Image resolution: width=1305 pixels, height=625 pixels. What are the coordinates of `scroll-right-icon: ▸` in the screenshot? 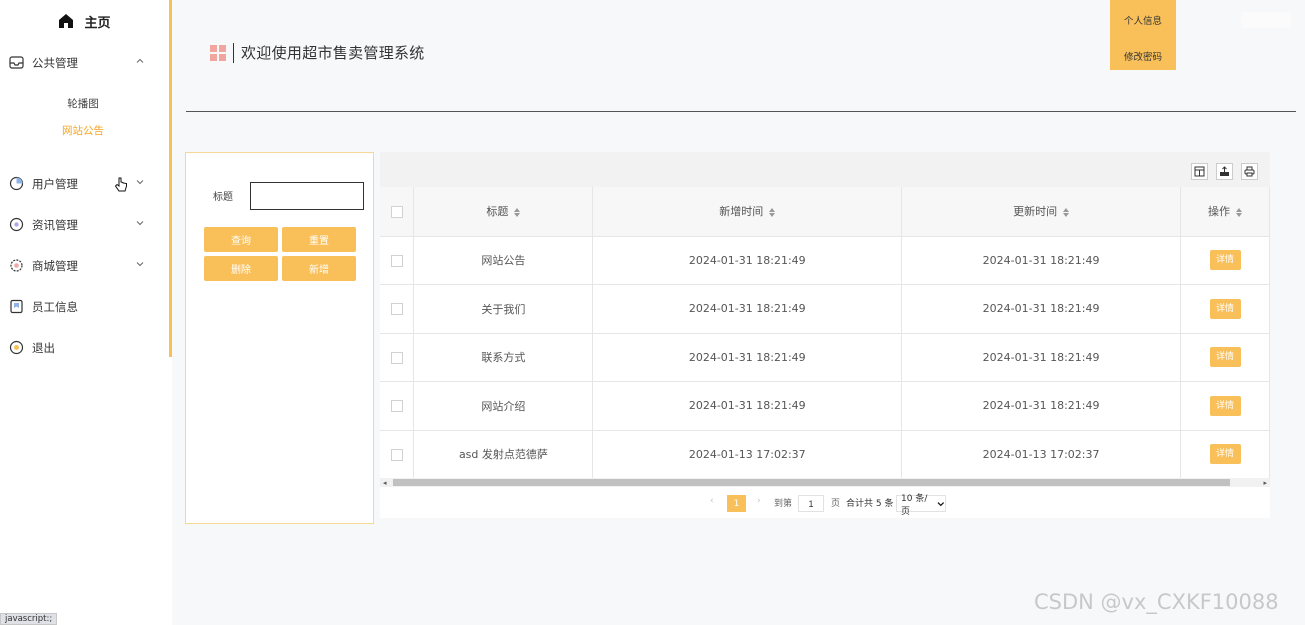 It's located at (1265, 483).